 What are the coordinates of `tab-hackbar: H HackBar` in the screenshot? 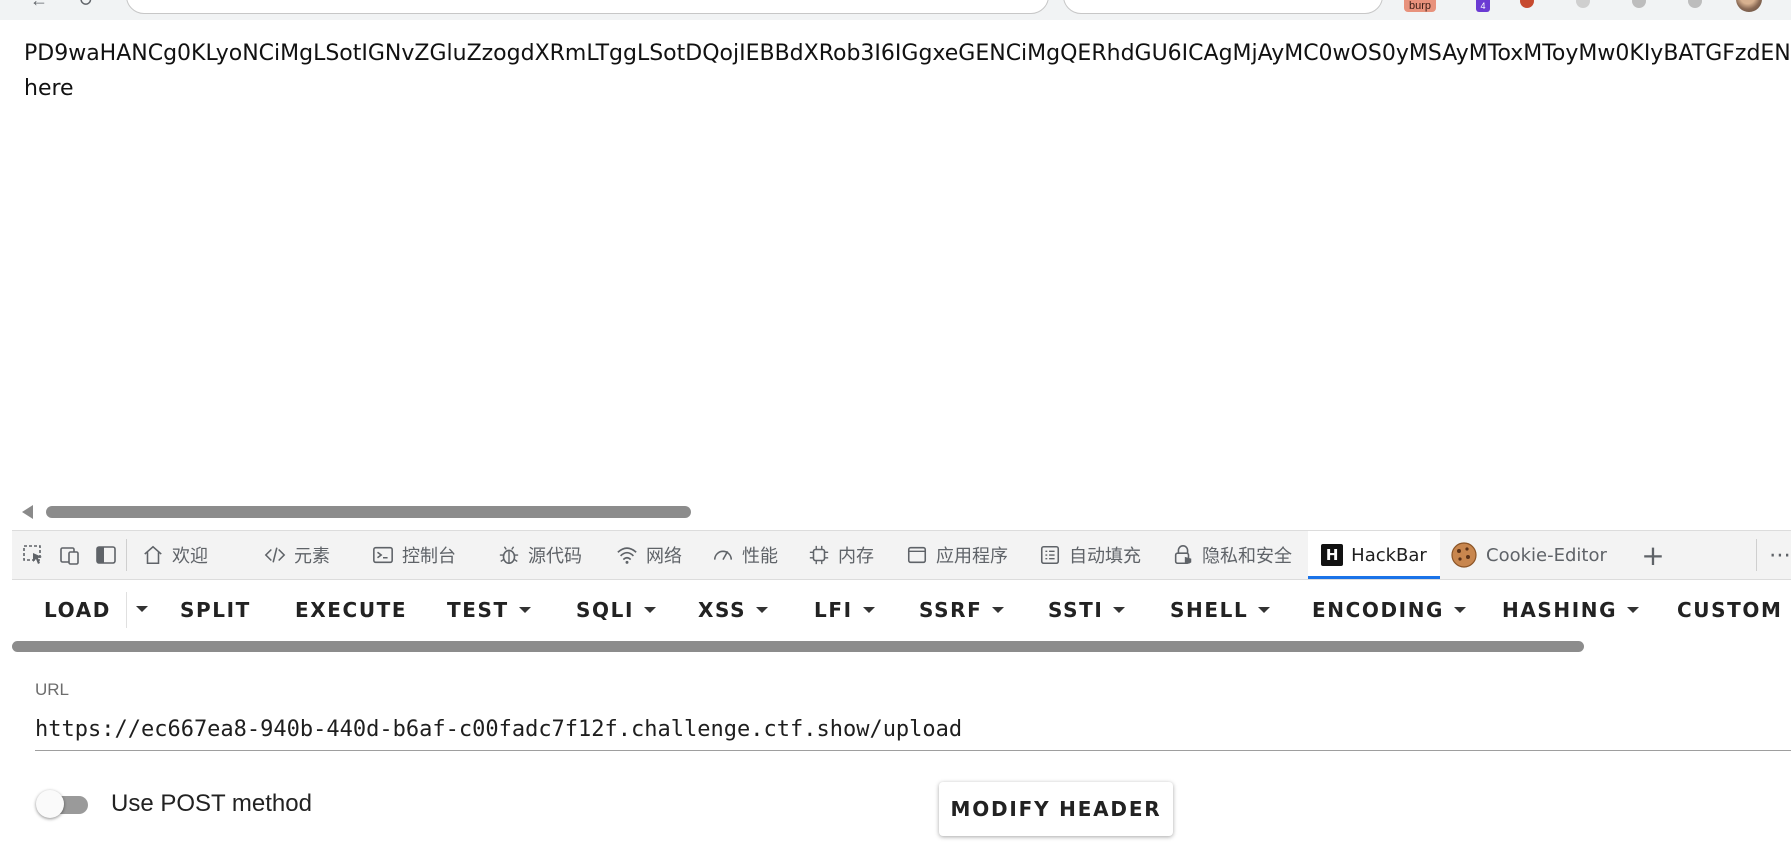 It's located at (1374, 555).